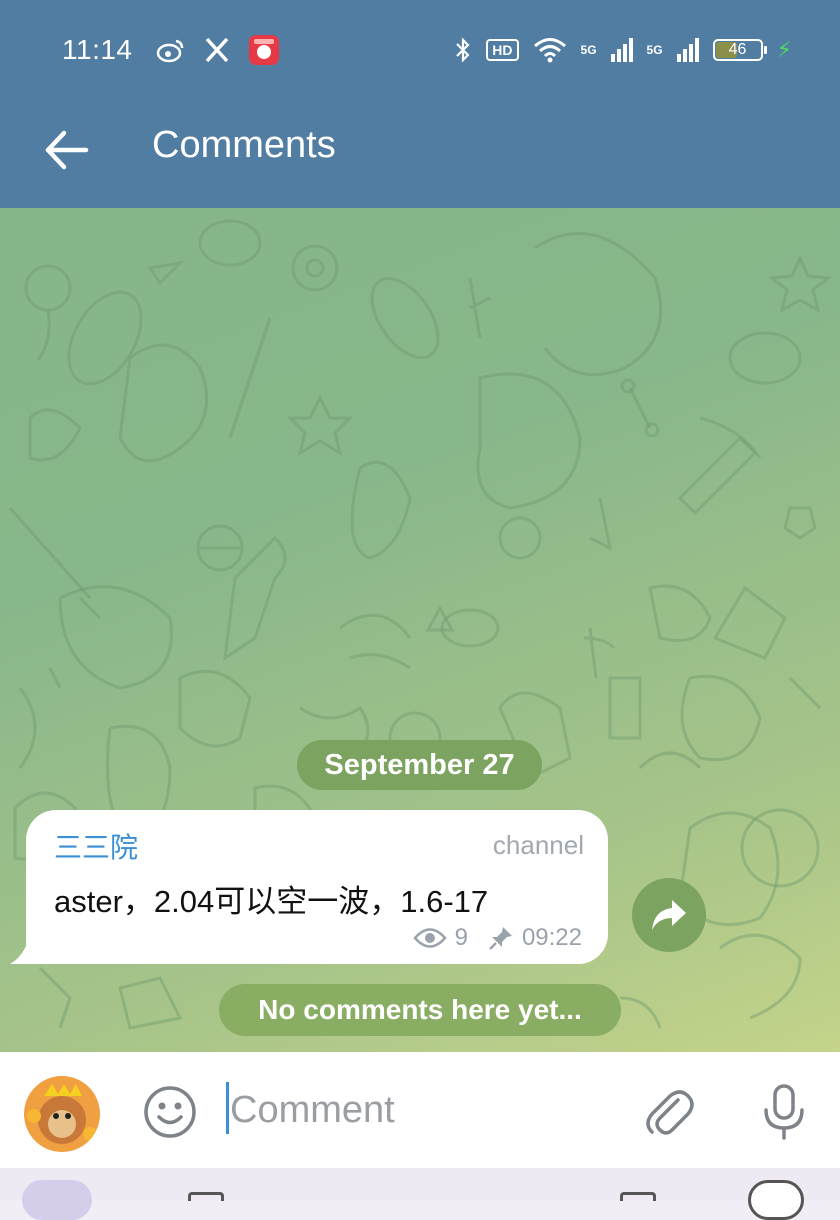  What do you see at coordinates (463, 50) in the screenshot?
I see `bluetooth-icon` at bounding box center [463, 50].